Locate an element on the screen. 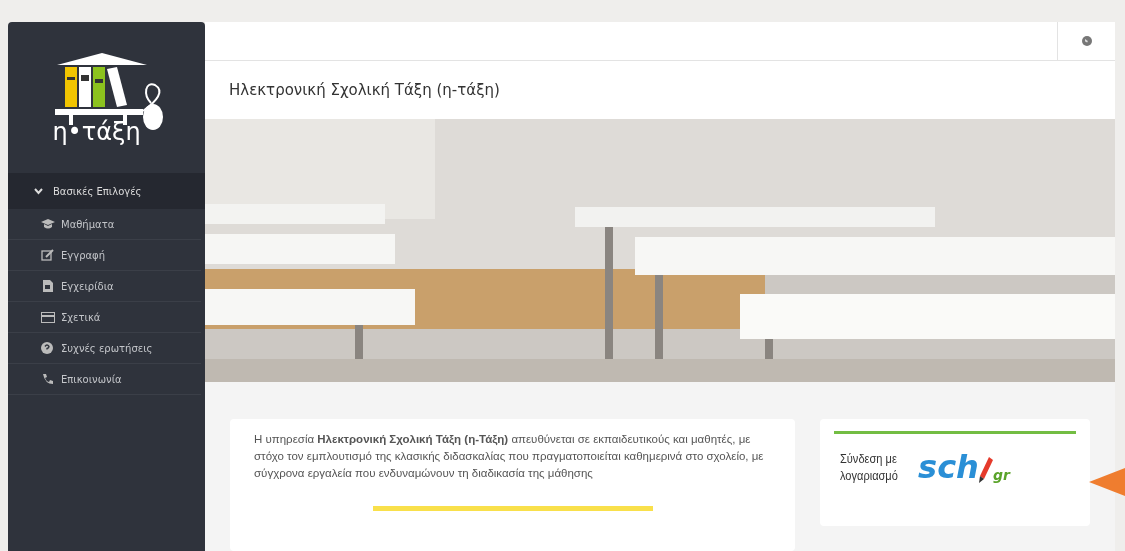 Image resolution: width=1125 pixels, height=551 pixels. logo-text: η•τάξη is located at coordinates (96, 131).